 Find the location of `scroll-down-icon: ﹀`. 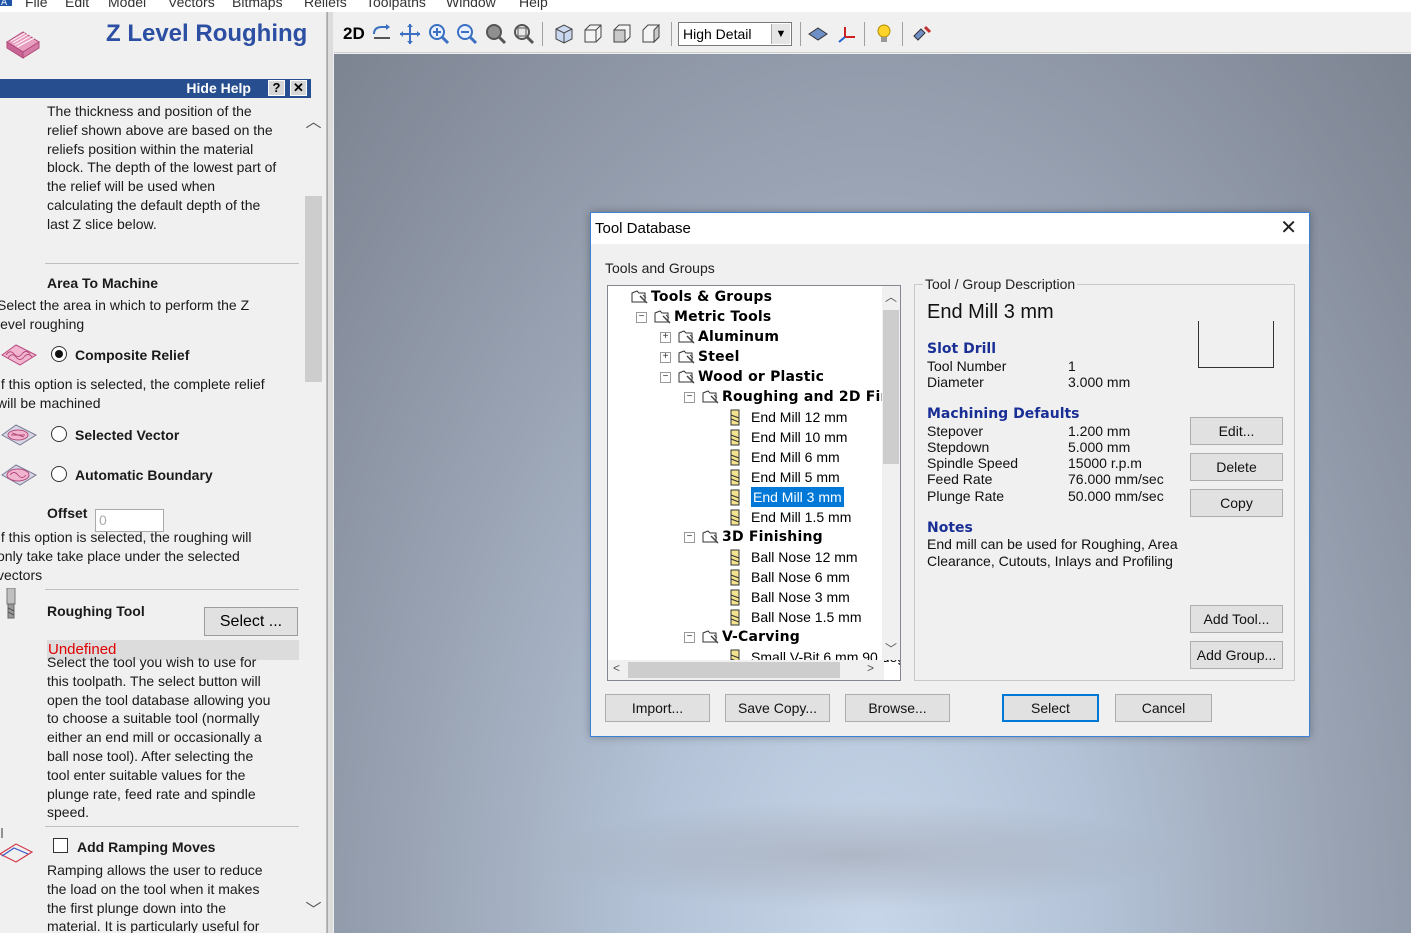

scroll-down-icon: ﹀ is located at coordinates (313, 907).